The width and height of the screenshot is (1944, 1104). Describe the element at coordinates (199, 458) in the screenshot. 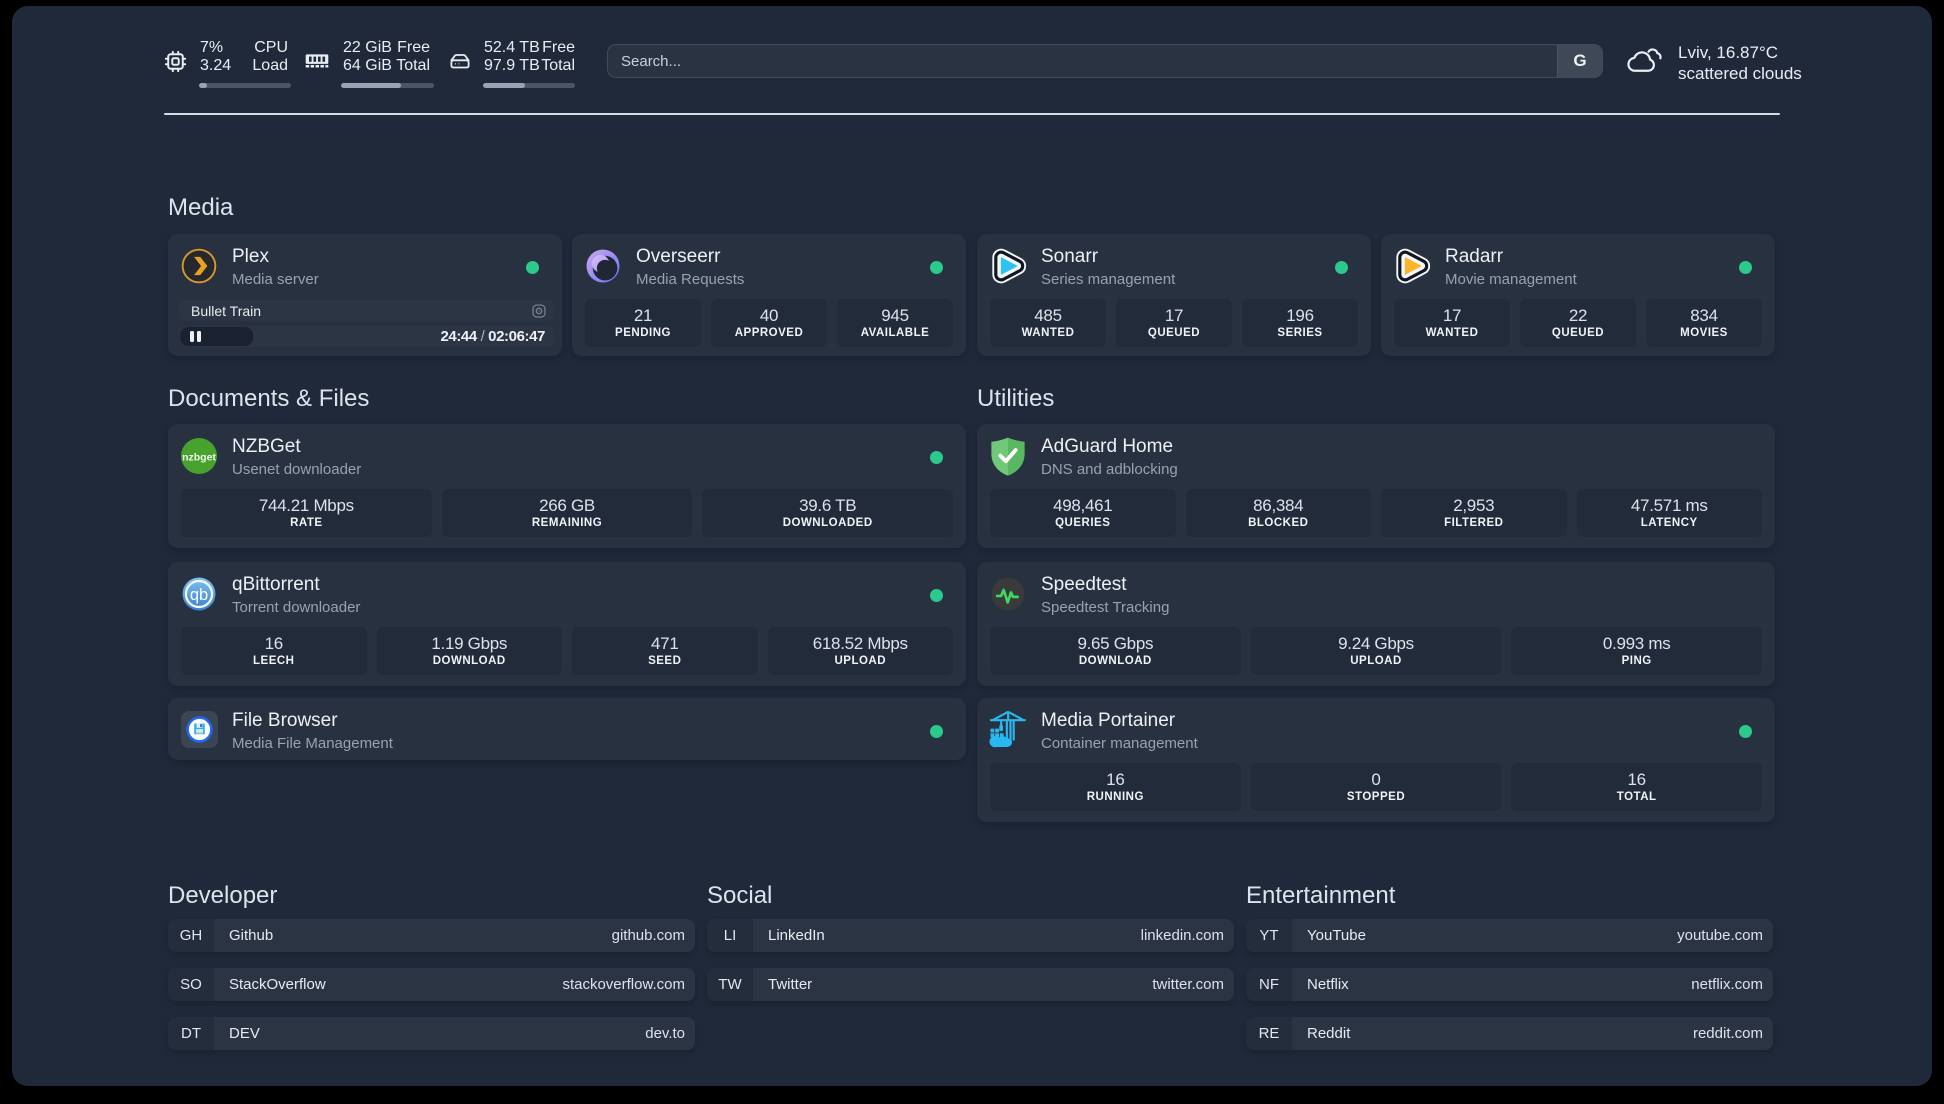

I see `svg-text: nzbget` at that location.